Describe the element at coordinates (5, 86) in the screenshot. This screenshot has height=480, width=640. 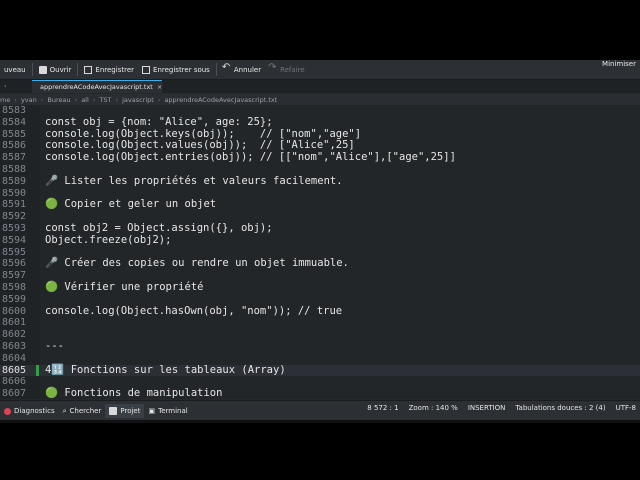
I see `tab-scroll-left-icon: ‹` at that location.